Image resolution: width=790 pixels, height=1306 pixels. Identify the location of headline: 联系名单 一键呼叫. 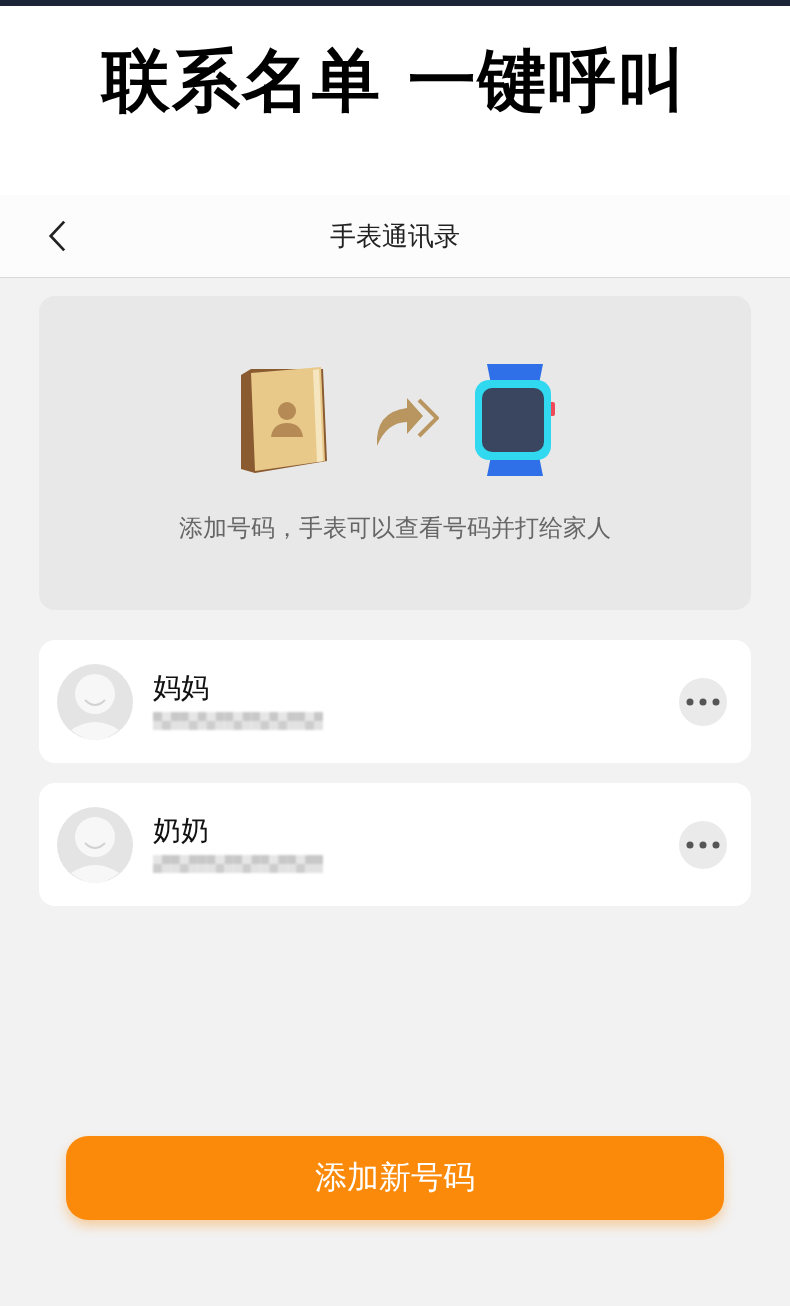
(395, 83).